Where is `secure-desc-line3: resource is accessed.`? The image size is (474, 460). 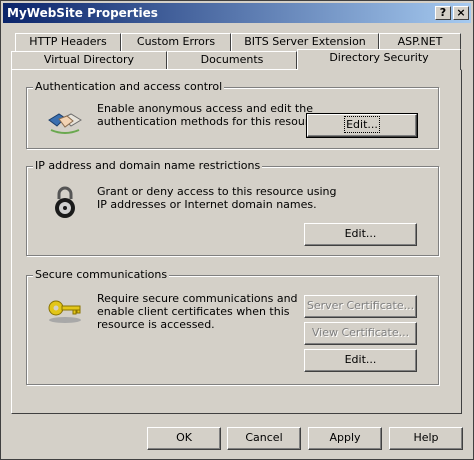
secure-desc-line3: resource is accessed. is located at coordinates (156, 324).